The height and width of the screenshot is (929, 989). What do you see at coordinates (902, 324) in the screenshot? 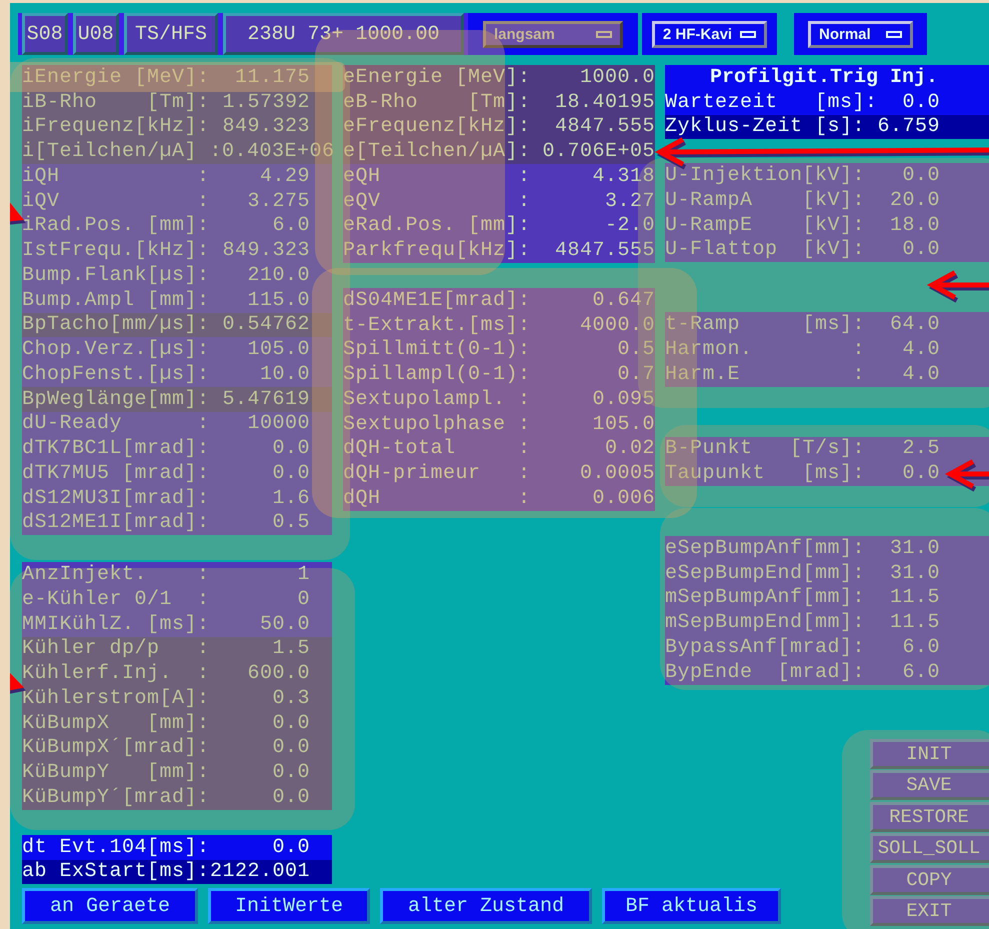
I see `parameter-value: 64.0` at bounding box center [902, 324].